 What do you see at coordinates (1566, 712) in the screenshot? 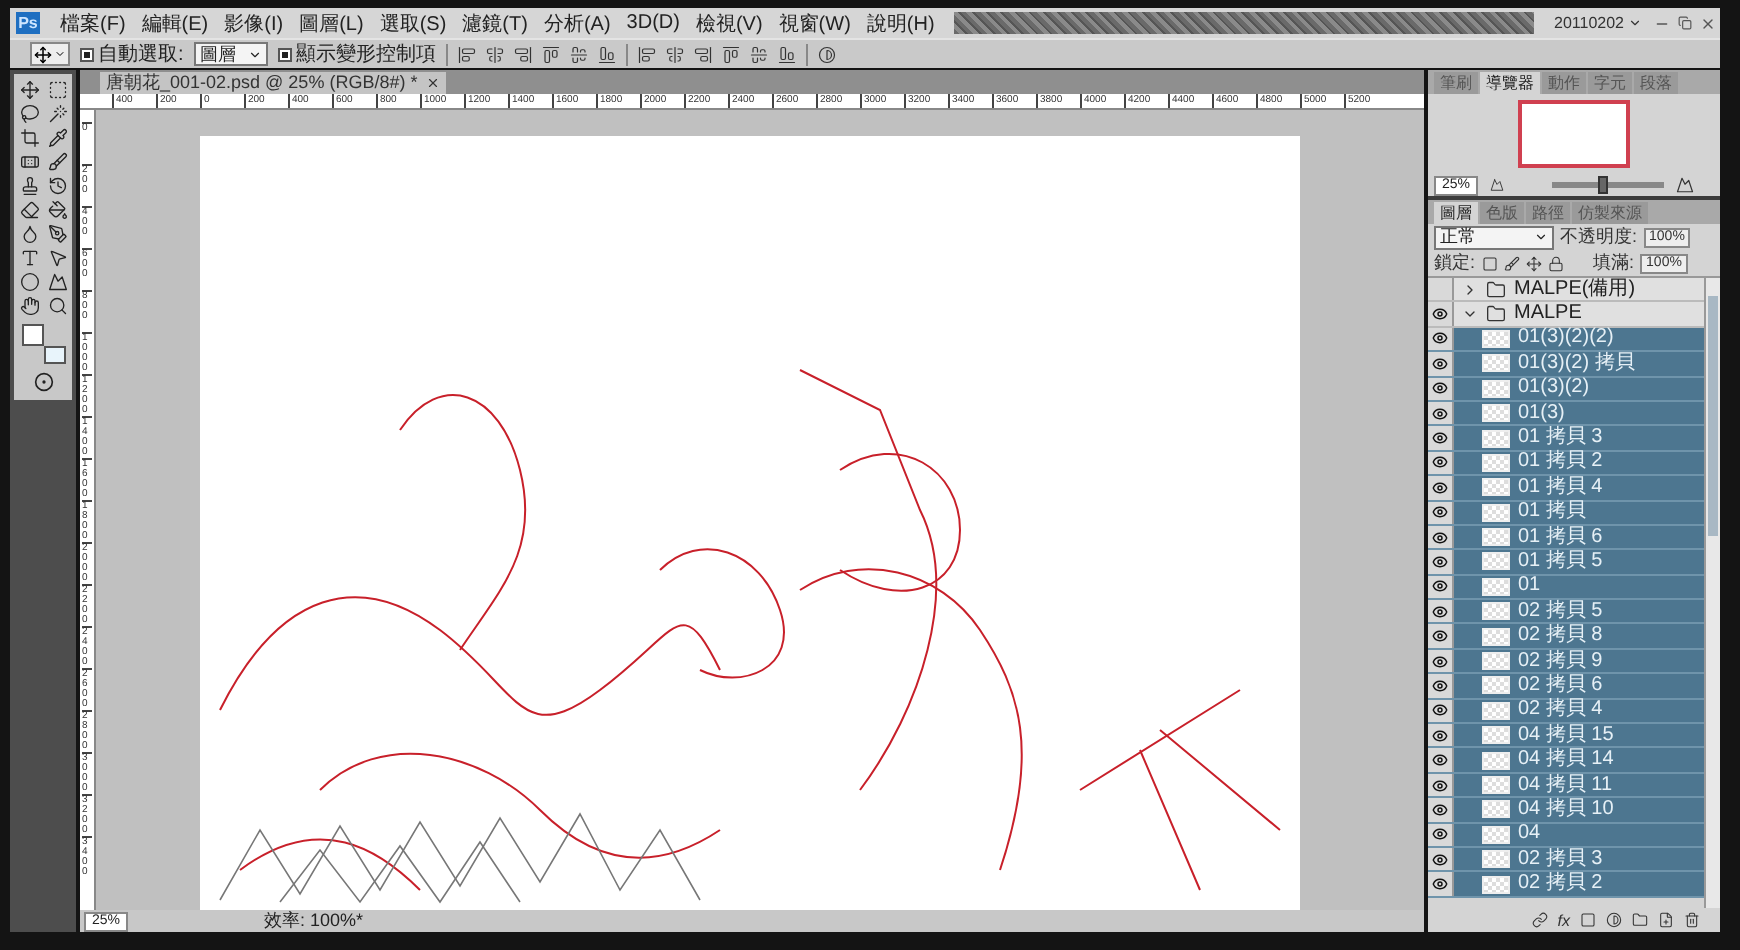
I see `layer-row: 02 拷貝 4` at bounding box center [1566, 712].